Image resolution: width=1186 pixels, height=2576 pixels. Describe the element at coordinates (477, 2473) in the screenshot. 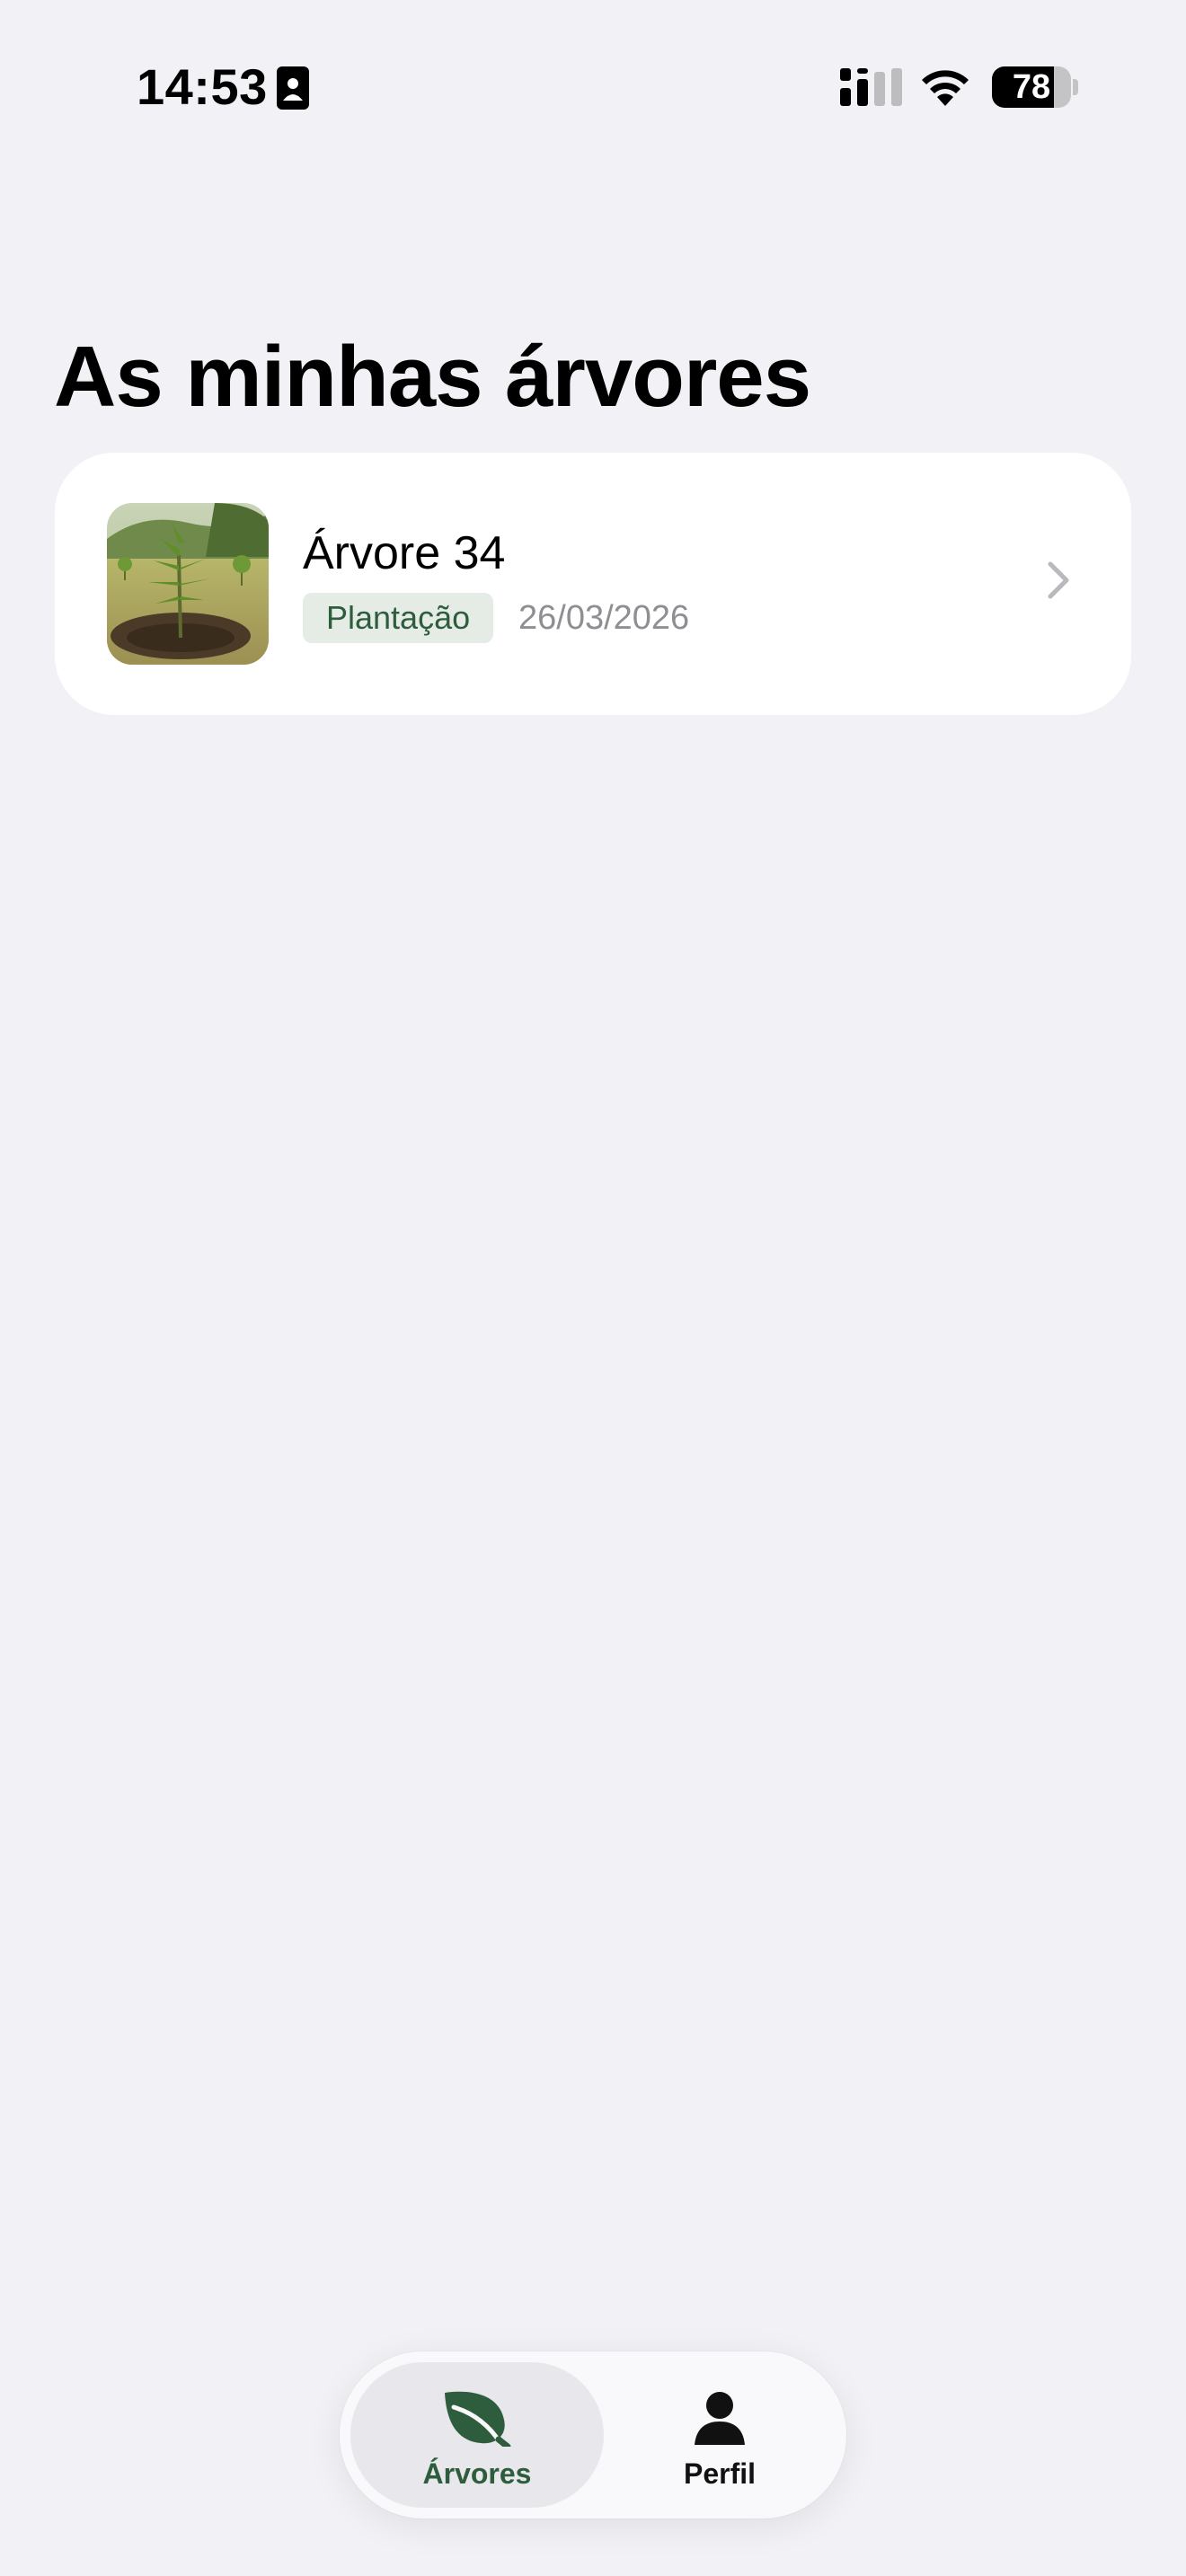

I see `tab-label-arvores: Árvores` at that location.